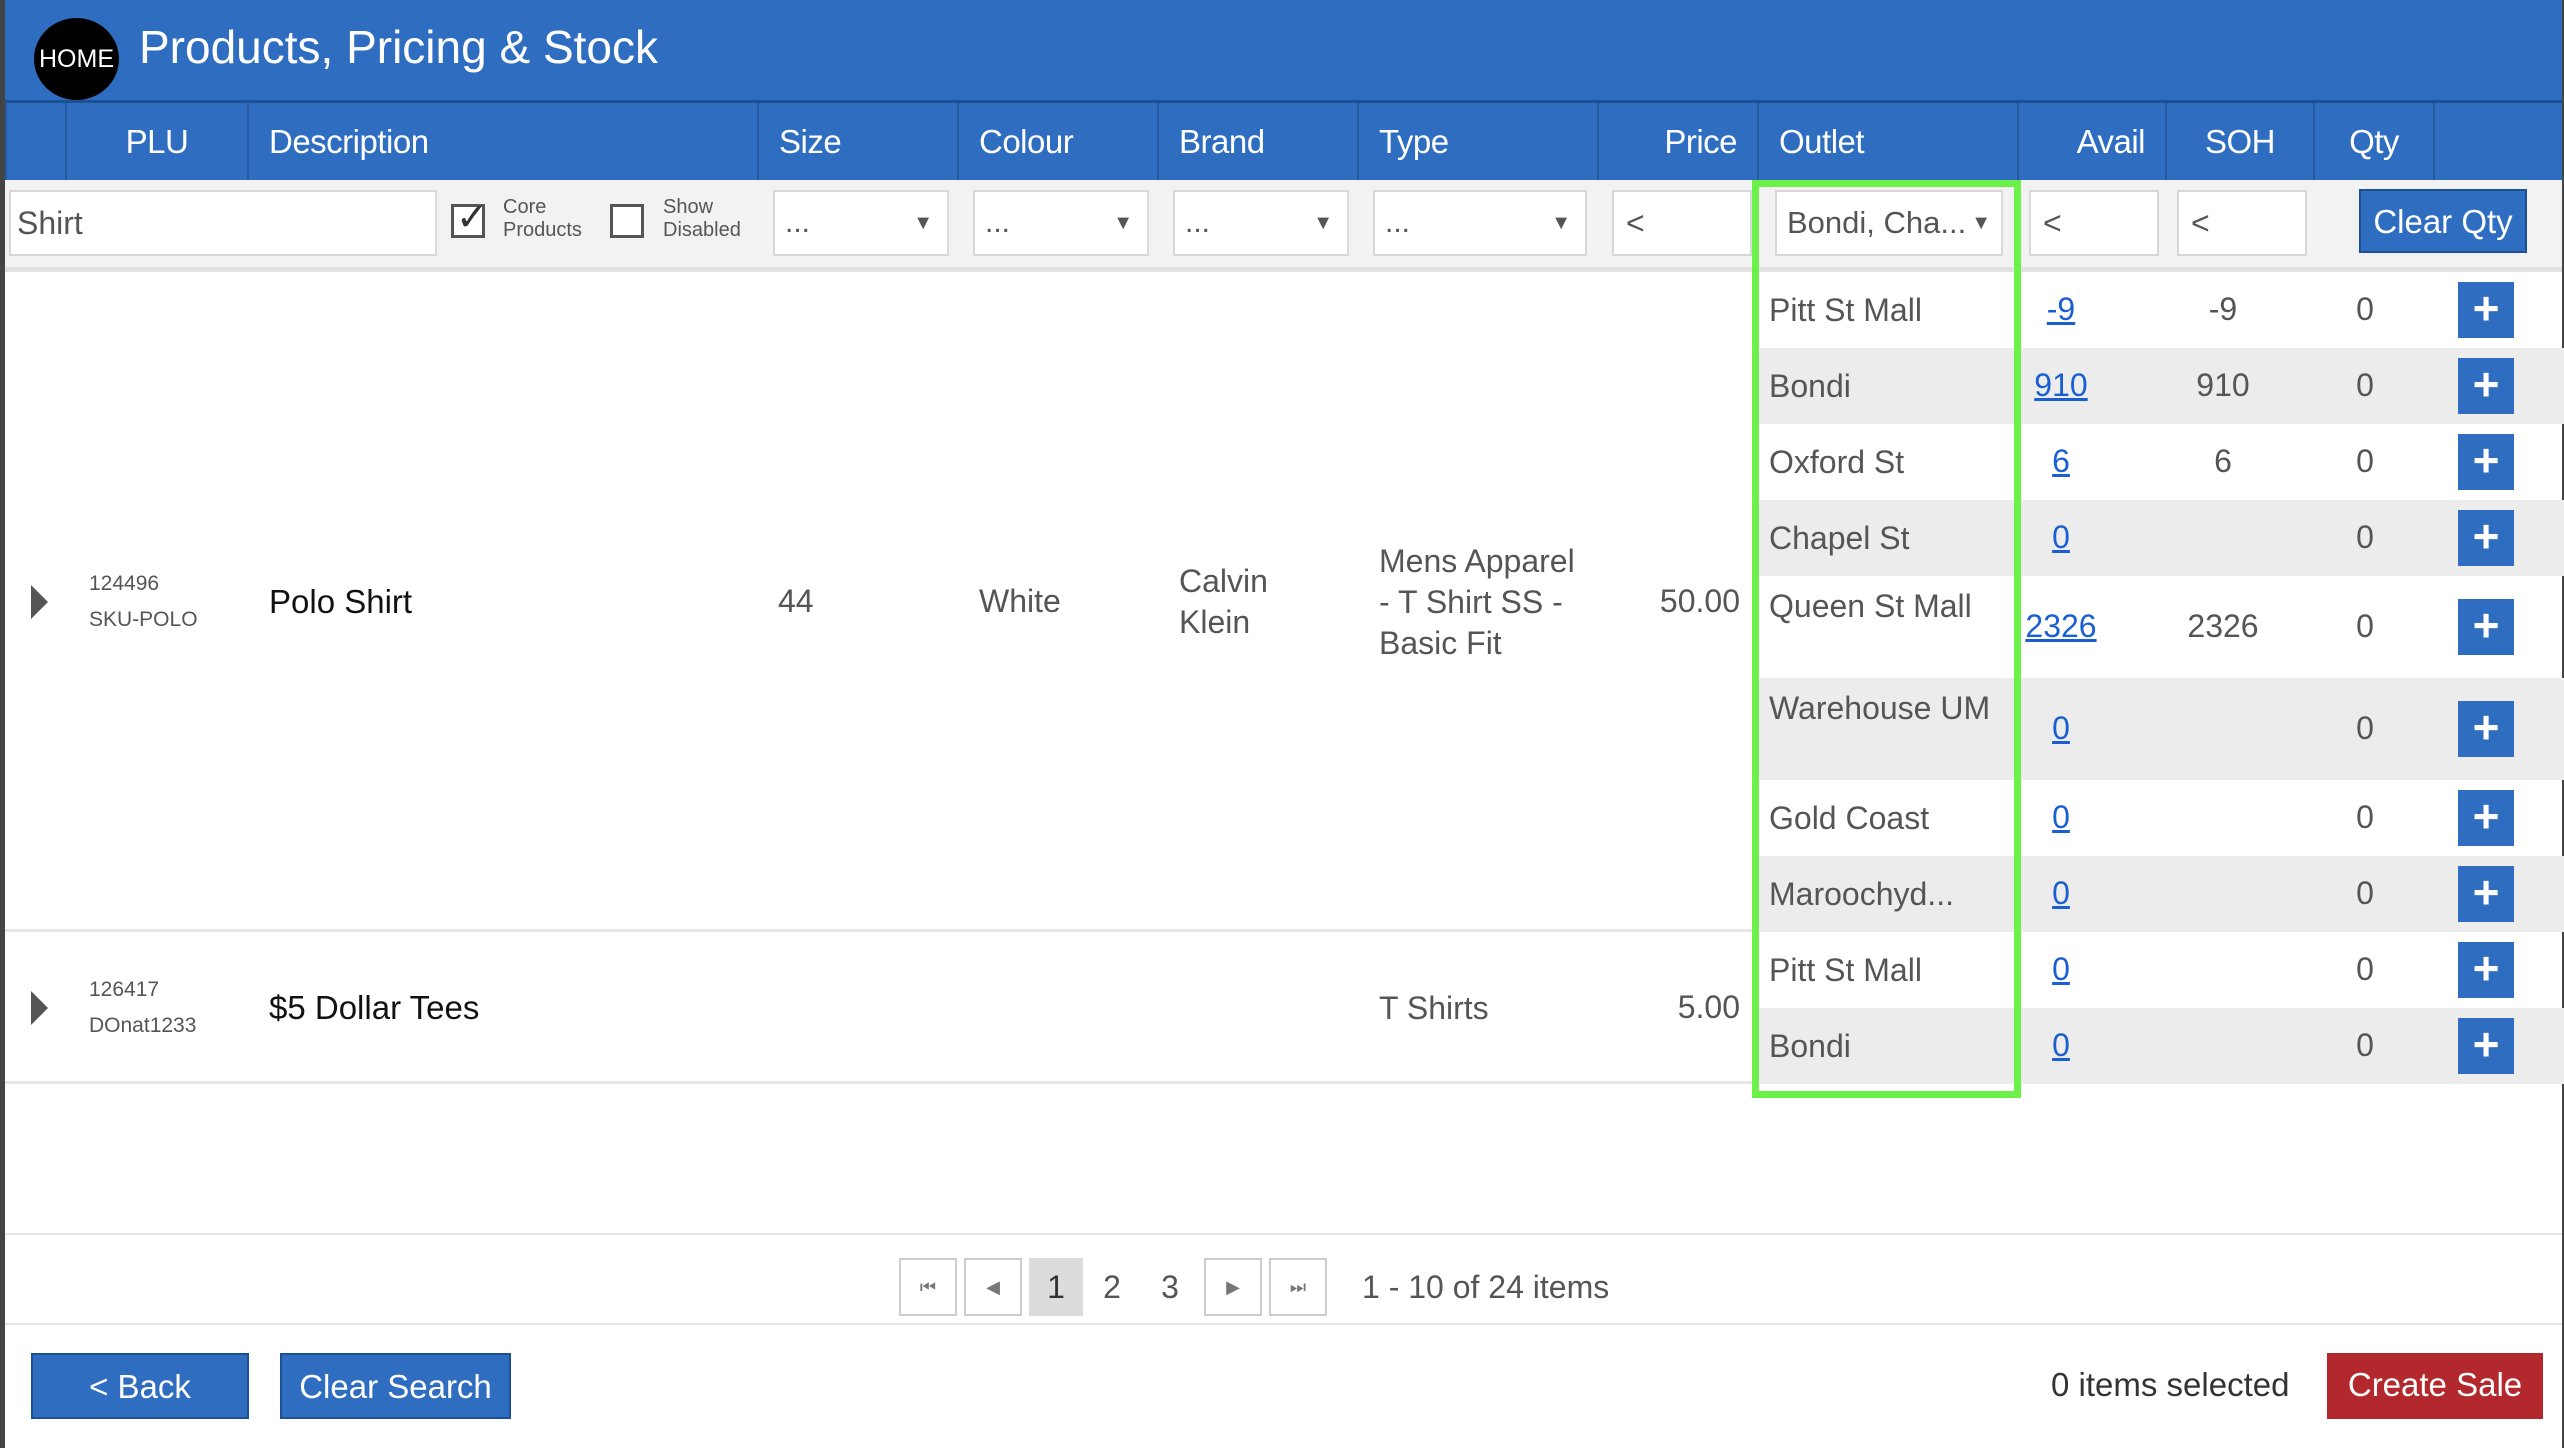  I want to click on outlet-row: Bondi, so click(2160, 386).